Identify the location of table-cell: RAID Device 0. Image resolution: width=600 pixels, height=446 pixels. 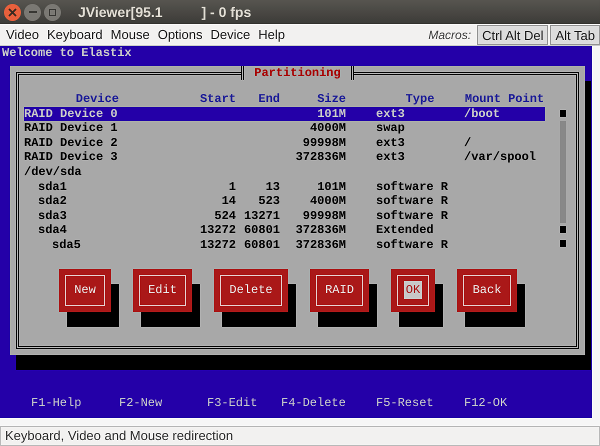
(71, 113).